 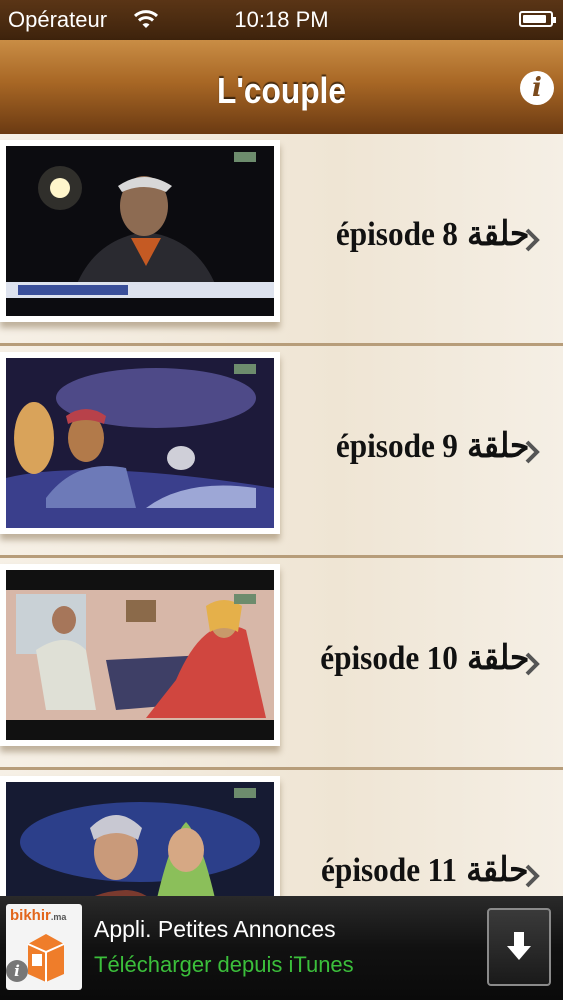 What do you see at coordinates (281, 90) in the screenshot?
I see `page-title: L'couple` at bounding box center [281, 90].